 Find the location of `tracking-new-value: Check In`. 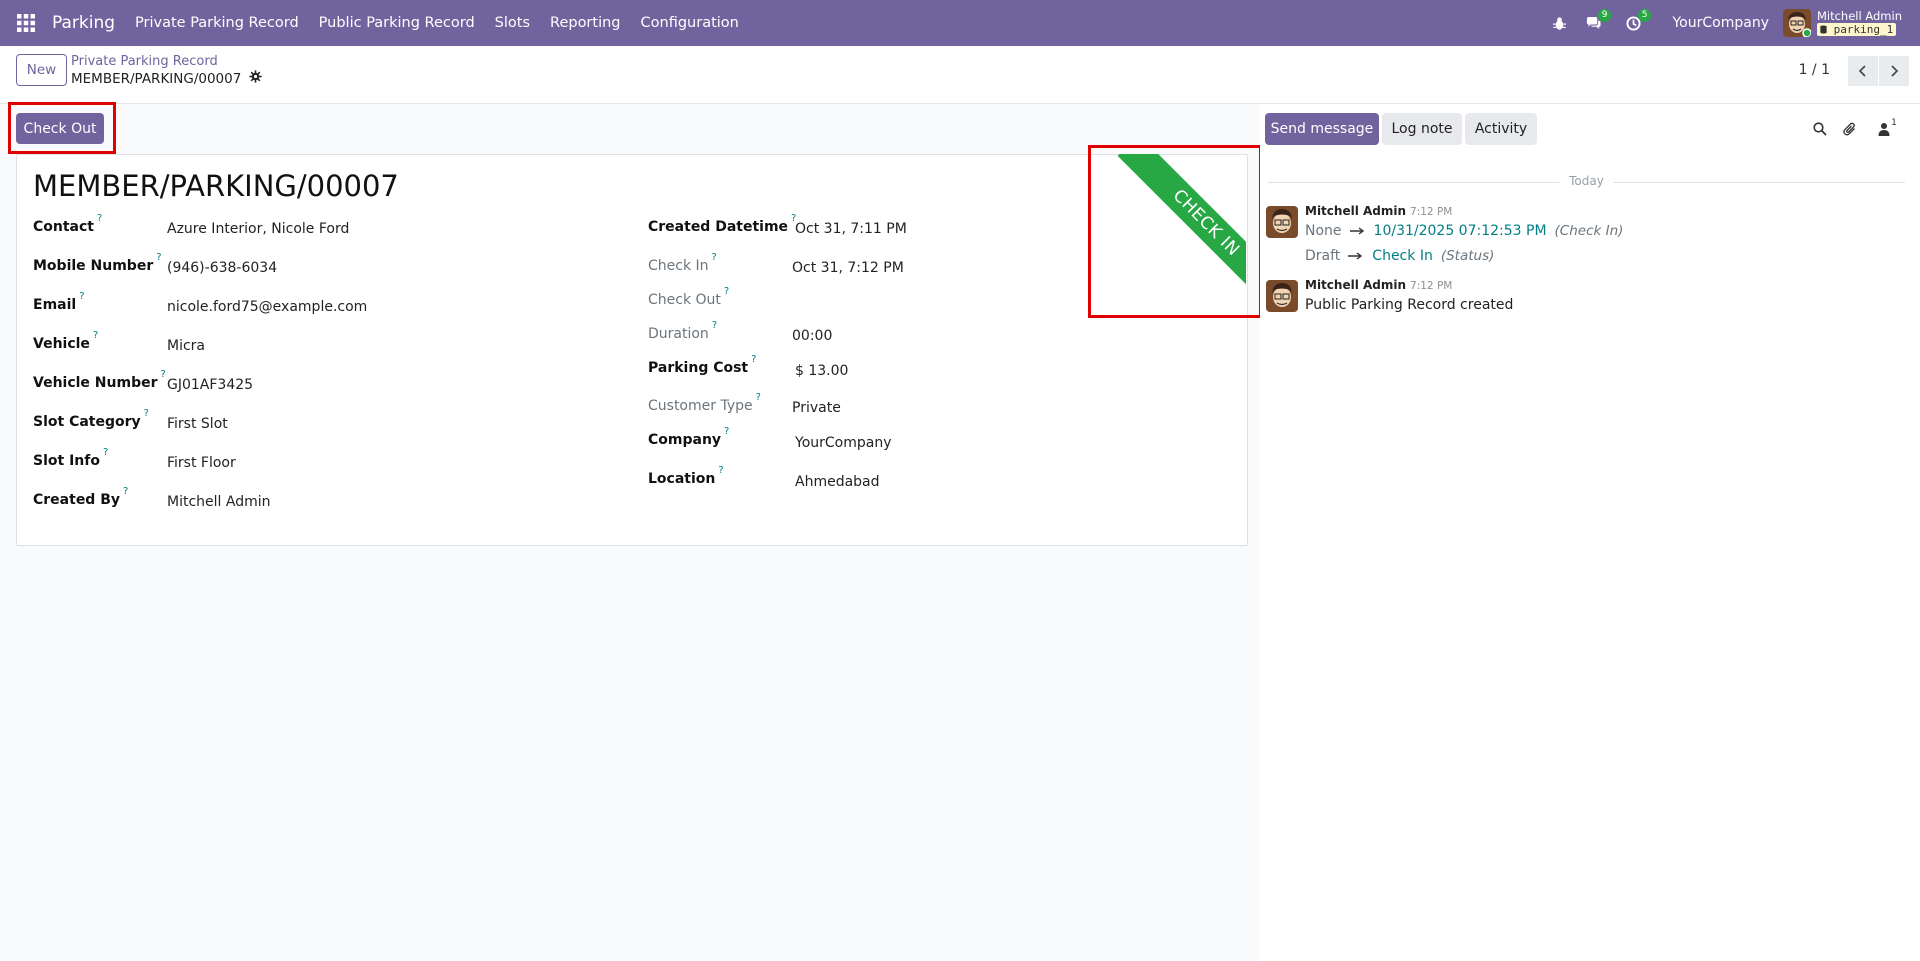

tracking-new-value: Check In is located at coordinates (1402, 256).